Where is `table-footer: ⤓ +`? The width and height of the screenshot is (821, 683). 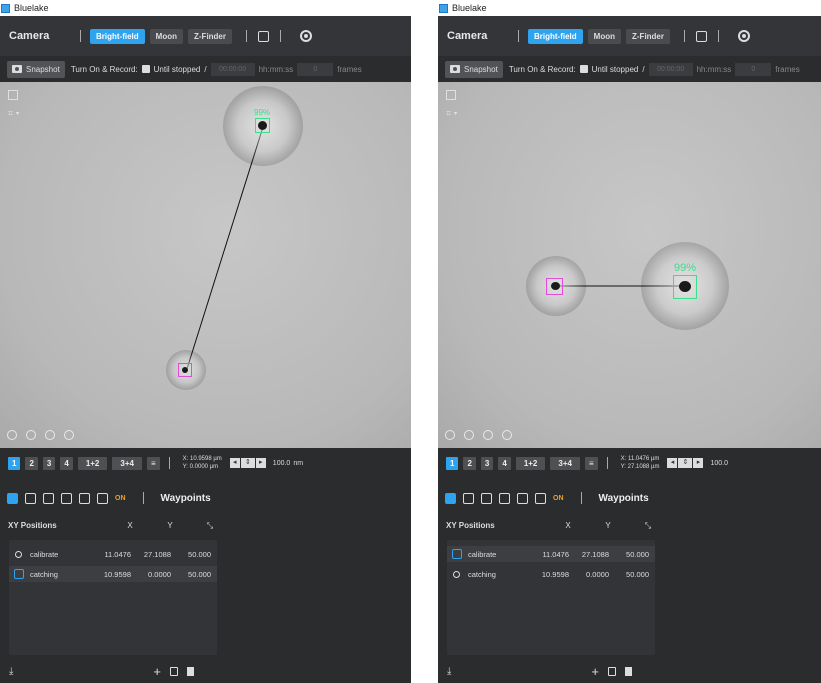 table-footer: ⤓ + is located at coordinates (629, 671).